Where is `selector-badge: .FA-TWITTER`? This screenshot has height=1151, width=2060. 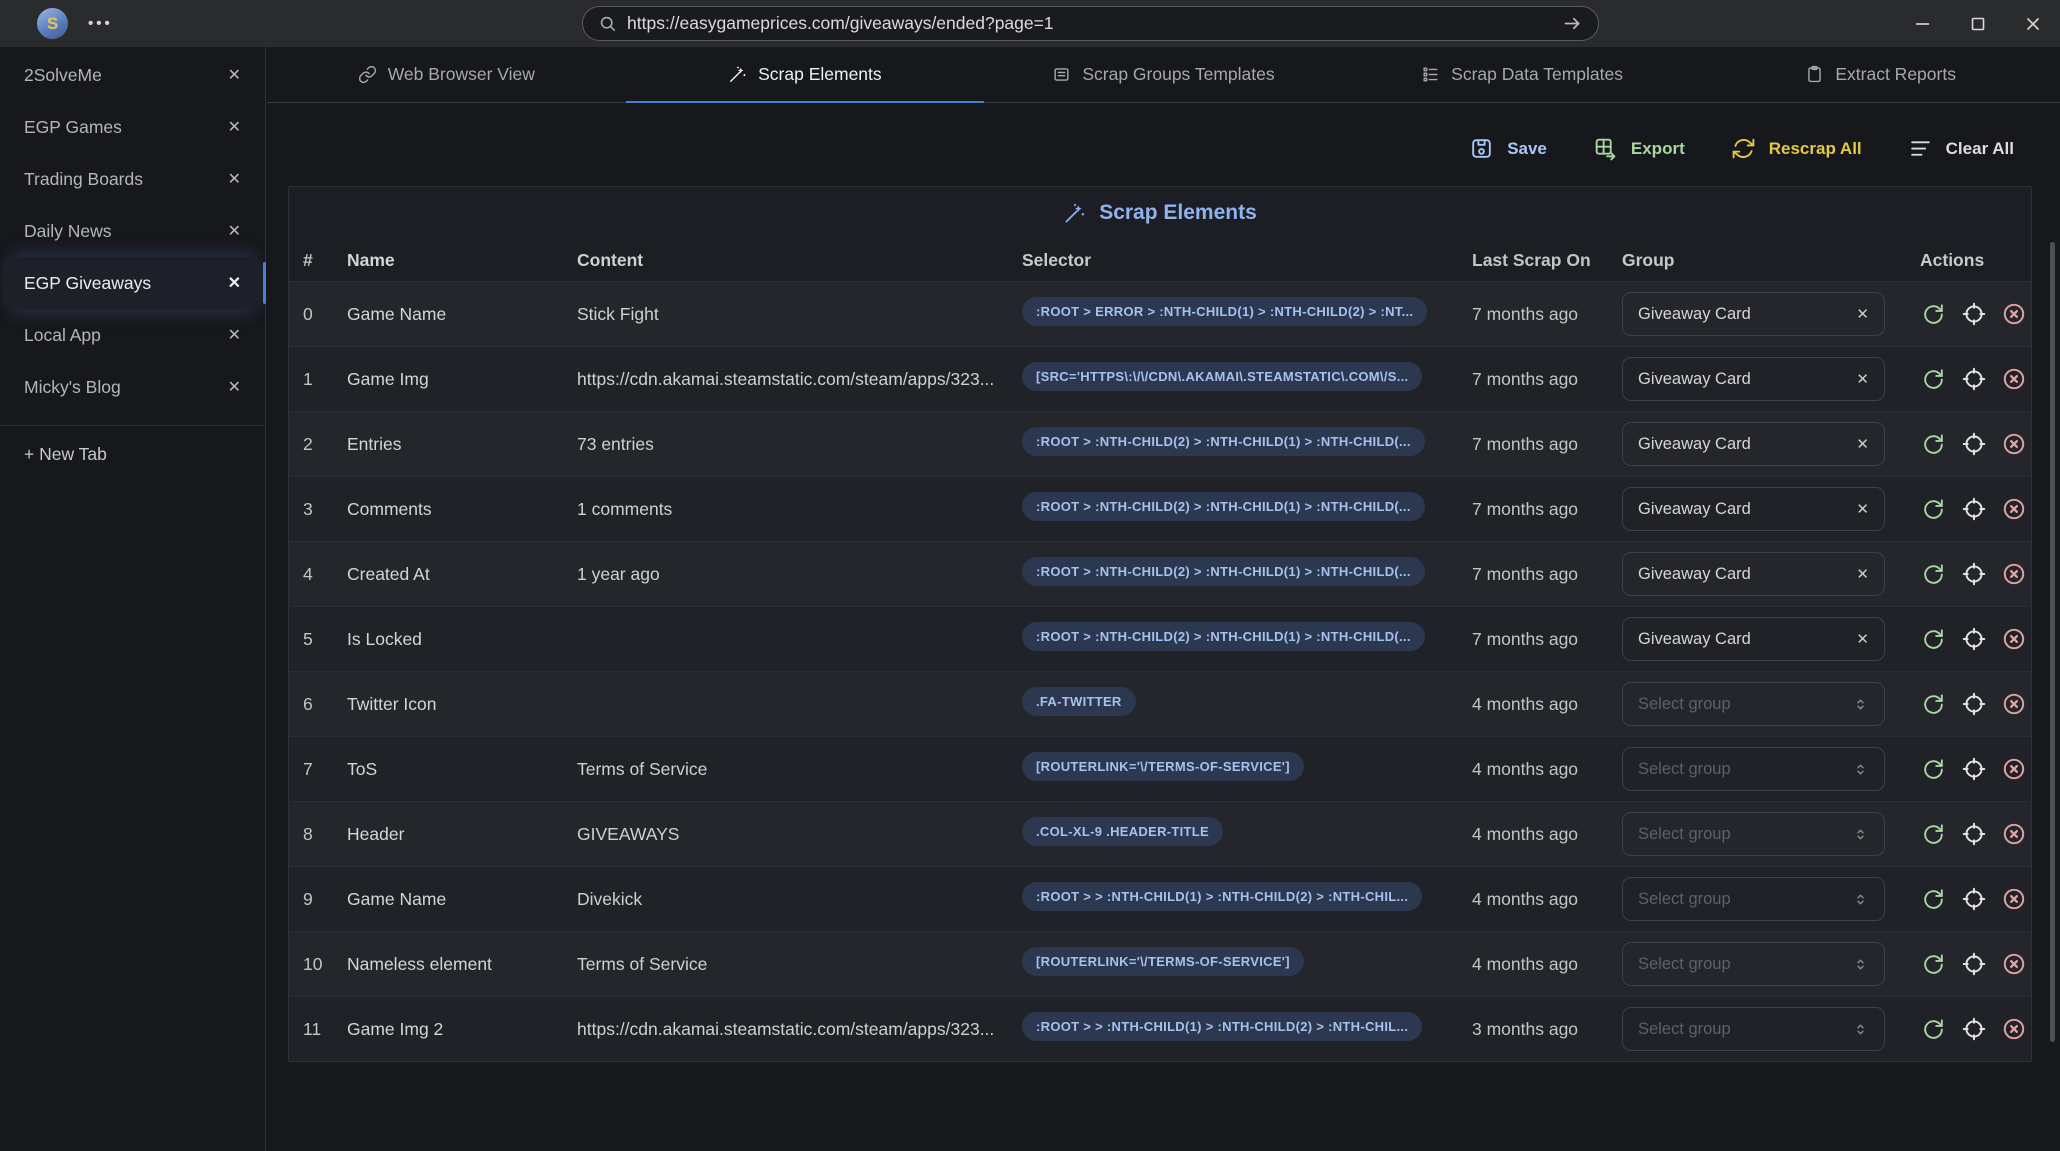
selector-badge: .FA-TWITTER is located at coordinates (1079, 701).